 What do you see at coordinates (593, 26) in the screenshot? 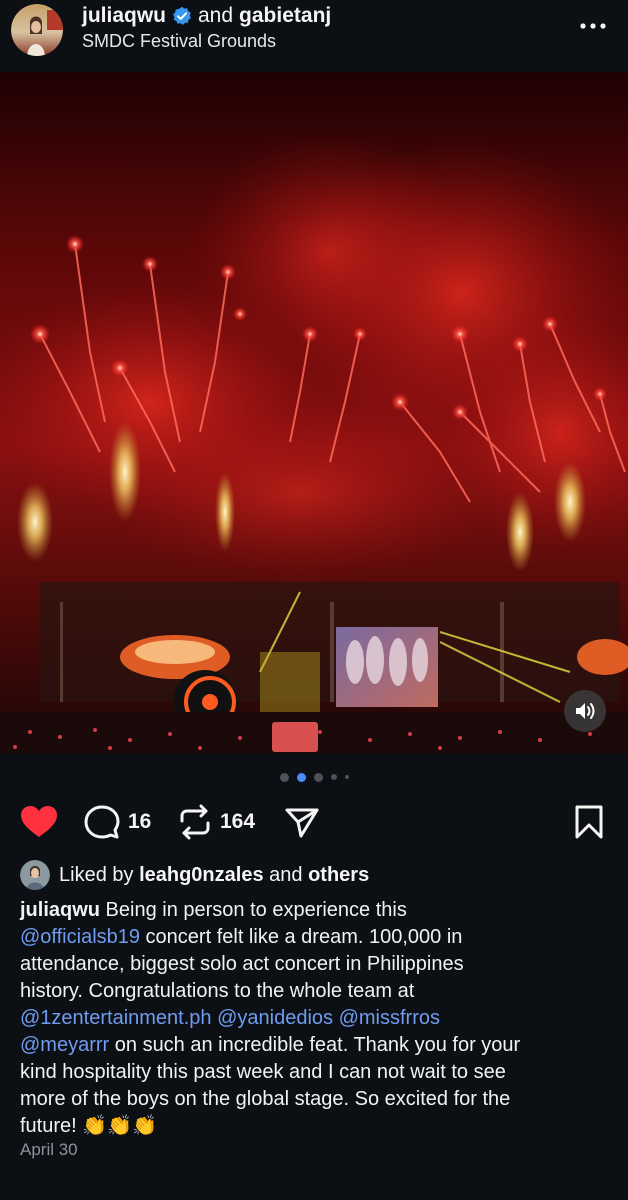
I see `more-options-icon` at bounding box center [593, 26].